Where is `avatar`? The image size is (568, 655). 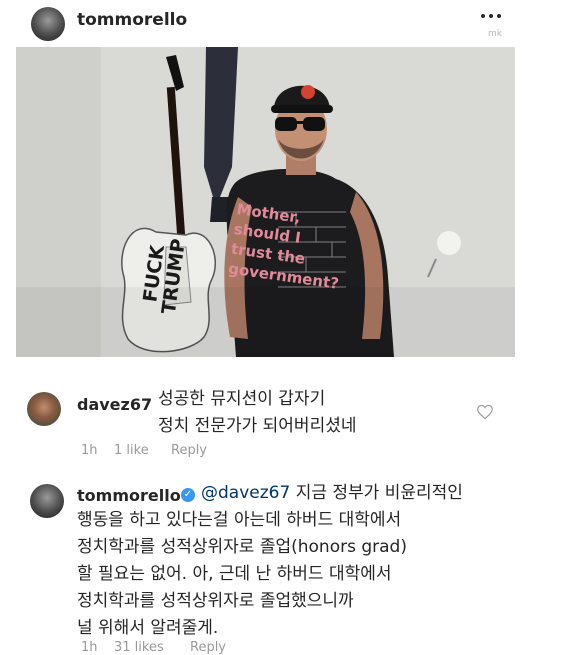 avatar is located at coordinates (48, 24).